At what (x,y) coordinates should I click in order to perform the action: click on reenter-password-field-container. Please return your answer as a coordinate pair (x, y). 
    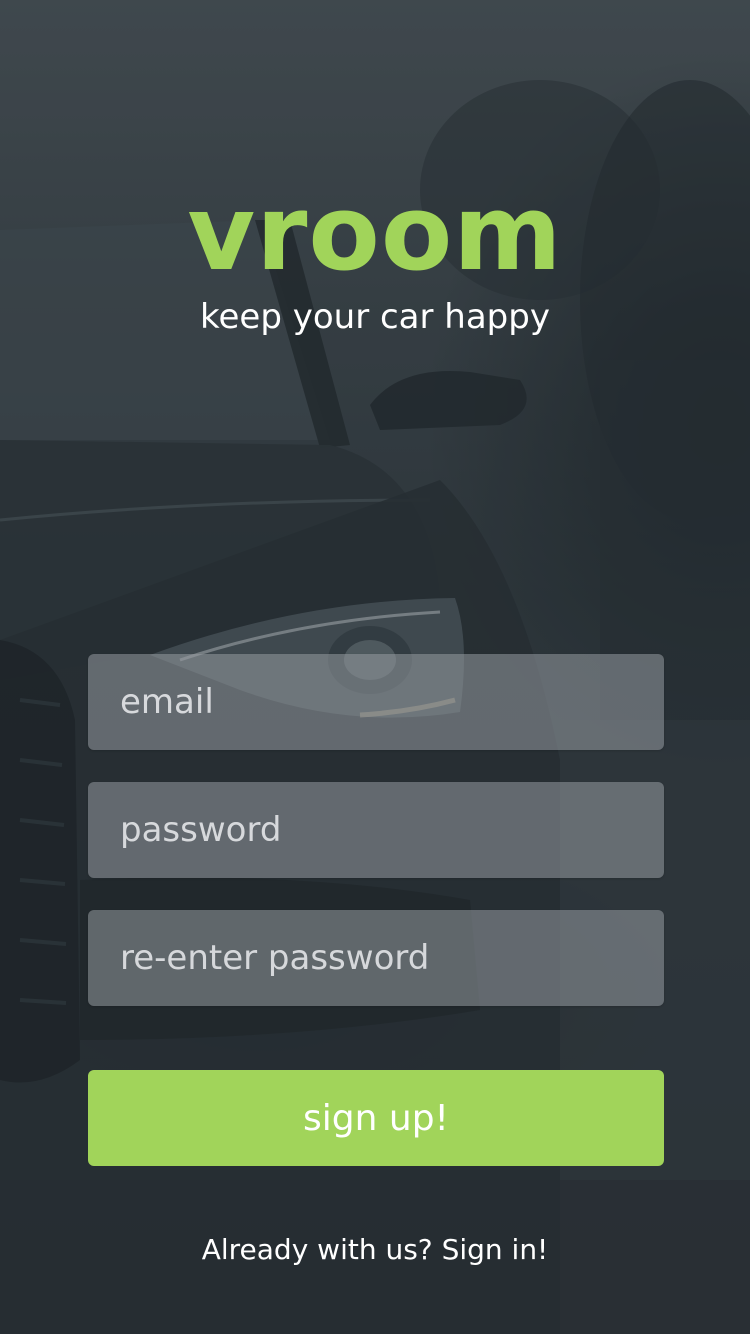
    Looking at the image, I should click on (376, 958).